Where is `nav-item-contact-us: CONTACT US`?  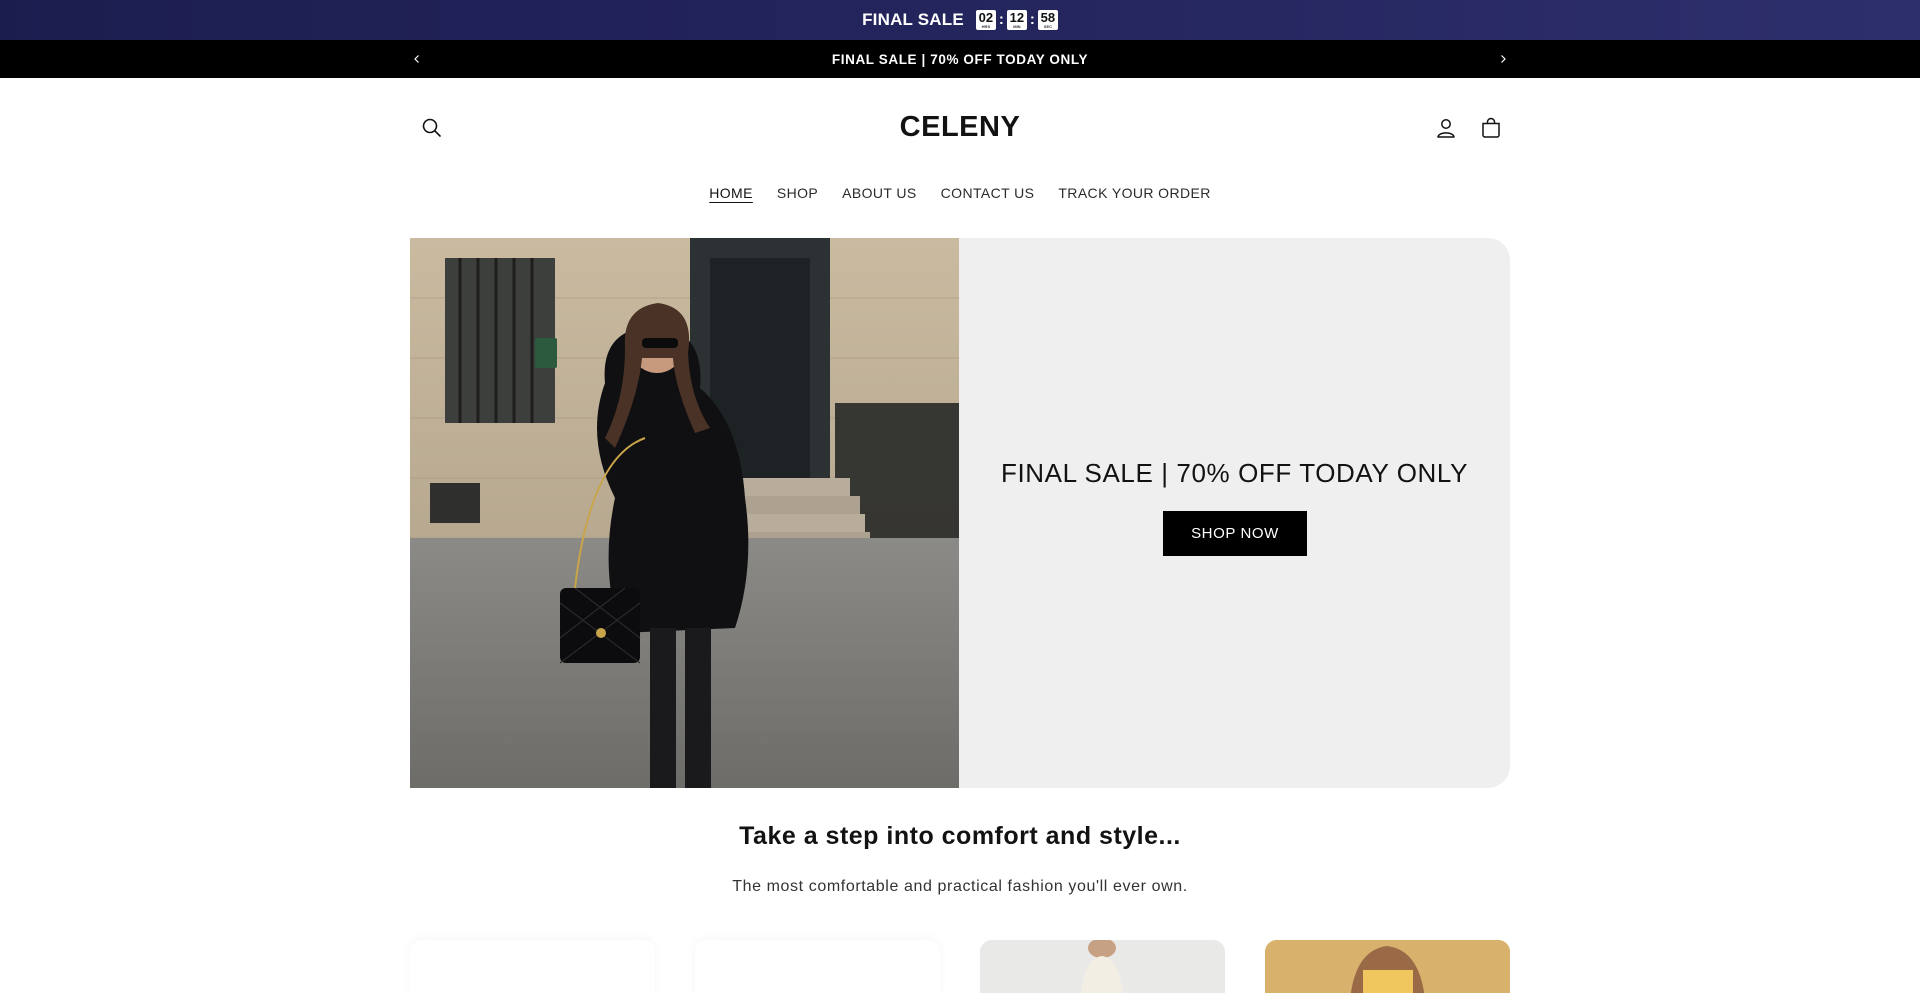 nav-item-contact-us: CONTACT US is located at coordinates (988, 193).